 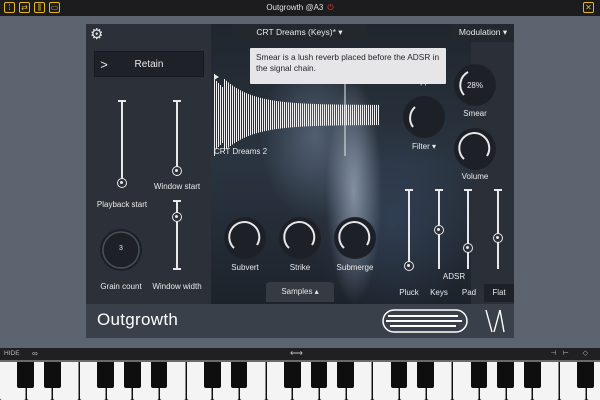 I want to click on filter-knob, so click(x=424, y=117).